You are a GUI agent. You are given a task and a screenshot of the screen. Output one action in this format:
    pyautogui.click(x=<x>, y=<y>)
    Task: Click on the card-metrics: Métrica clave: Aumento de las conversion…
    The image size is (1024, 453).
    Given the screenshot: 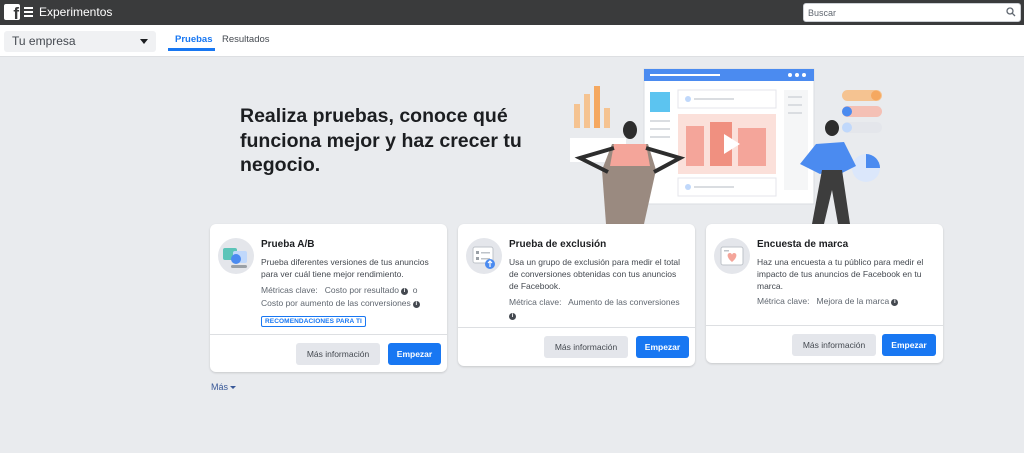 What is the action you would take?
    pyautogui.click(x=599, y=309)
    